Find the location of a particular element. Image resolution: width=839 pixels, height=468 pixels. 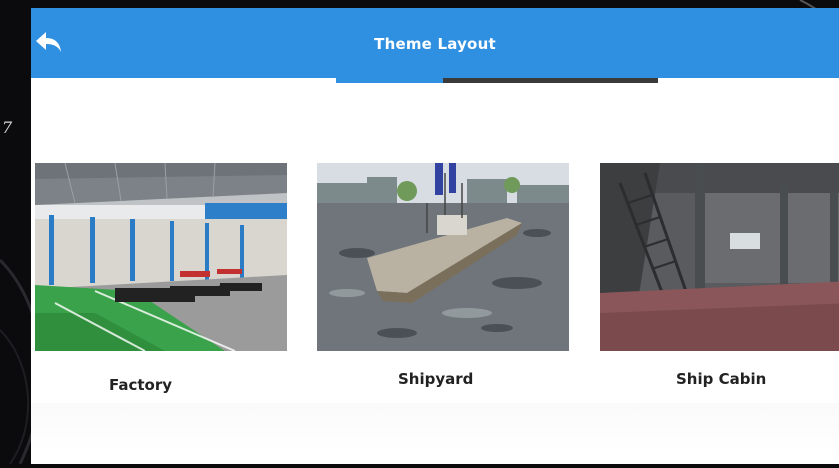

footer-area is located at coordinates (435, 428).